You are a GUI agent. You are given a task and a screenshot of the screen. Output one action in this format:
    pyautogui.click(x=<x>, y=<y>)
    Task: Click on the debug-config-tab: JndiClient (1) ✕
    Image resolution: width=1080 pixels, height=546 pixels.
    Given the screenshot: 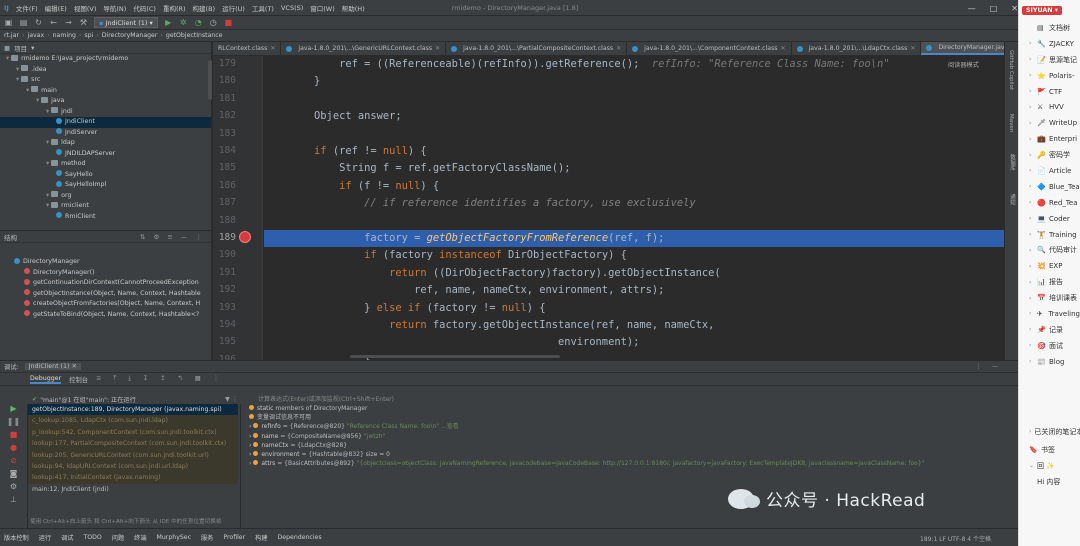 What is the action you would take?
    pyautogui.click(x=52, y=366)
    